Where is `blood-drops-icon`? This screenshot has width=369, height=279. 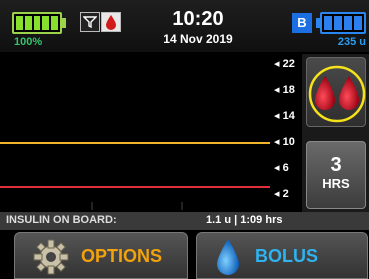 blood-drops-icon is located at coordinates (337, 94).